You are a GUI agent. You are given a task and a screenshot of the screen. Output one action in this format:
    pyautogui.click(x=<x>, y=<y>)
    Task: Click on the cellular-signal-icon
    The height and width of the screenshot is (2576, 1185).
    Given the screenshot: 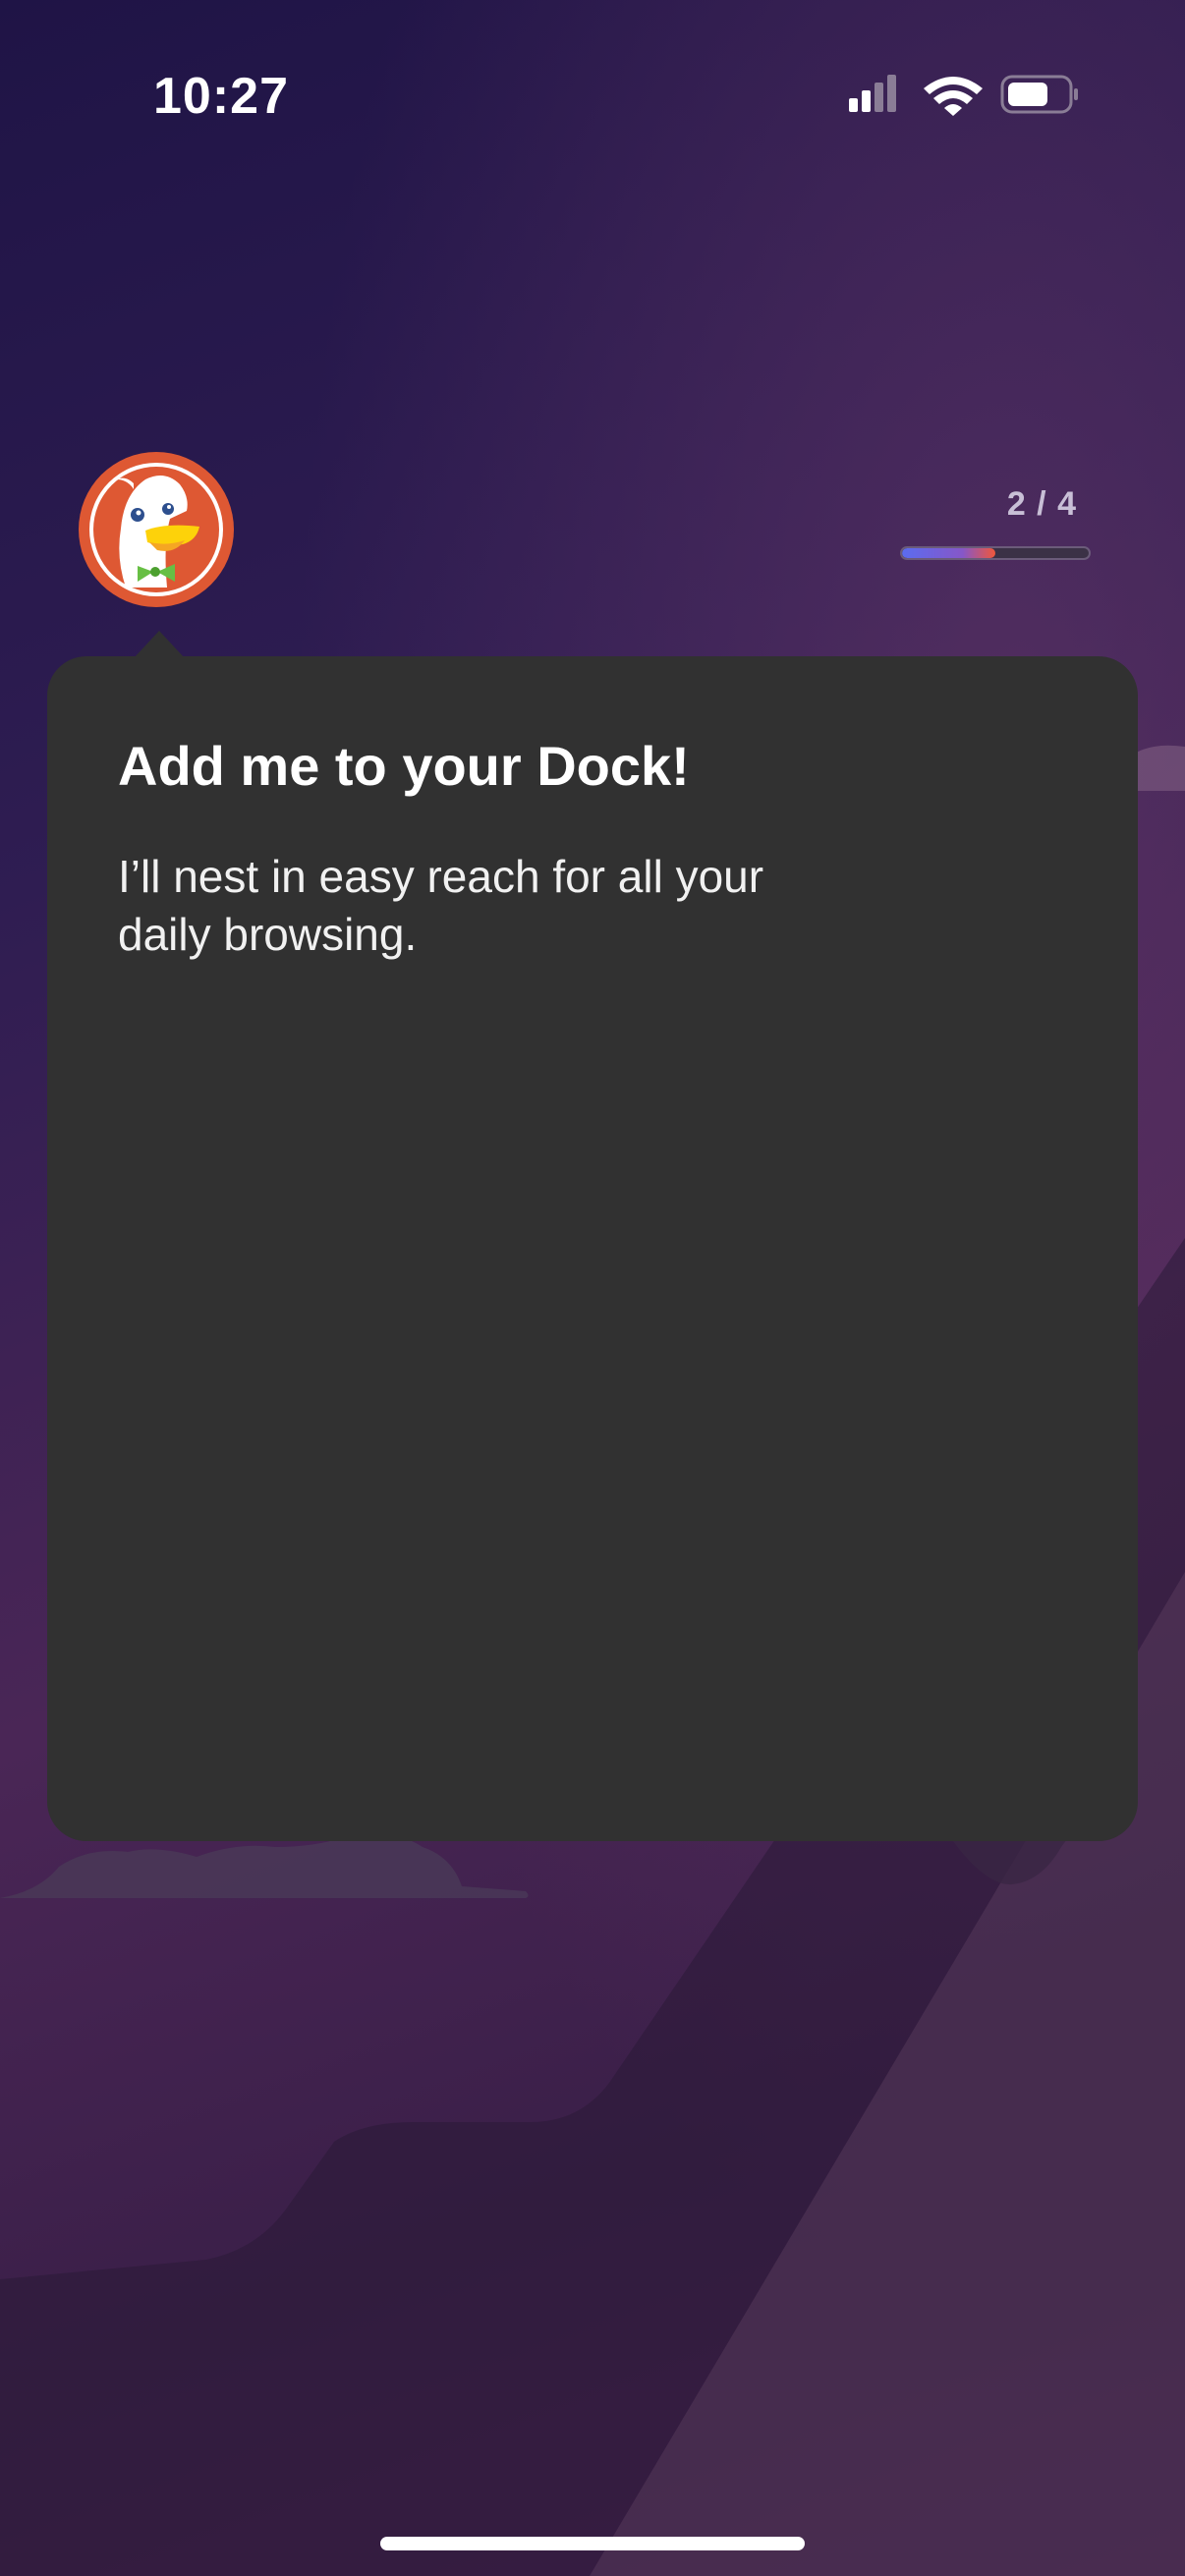 What is the action you would take?
    pyautogui.click(x=873, y=93)
    